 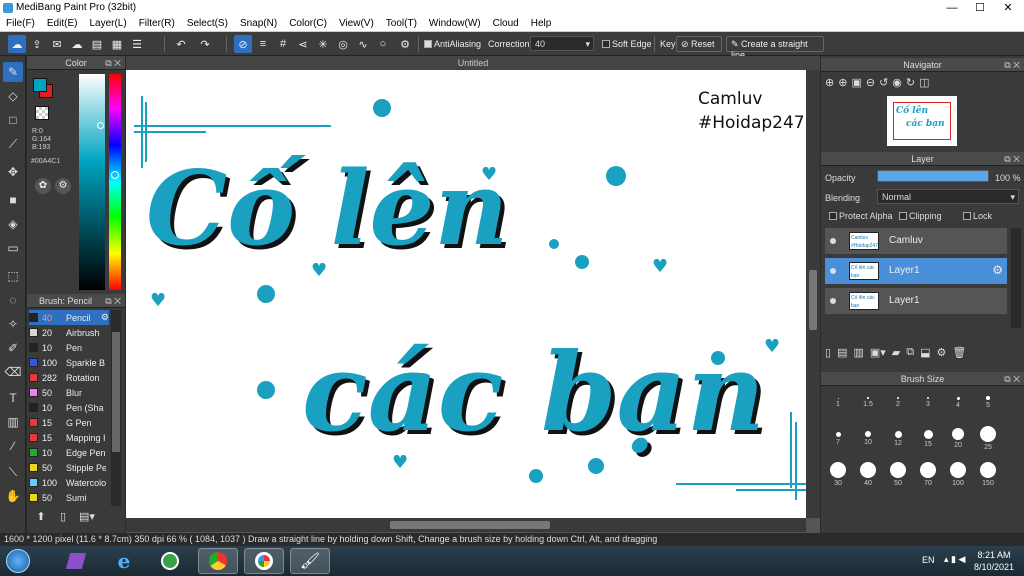 I want to click on brush-item: 100 Watercolo, so click(x=69, y=482).